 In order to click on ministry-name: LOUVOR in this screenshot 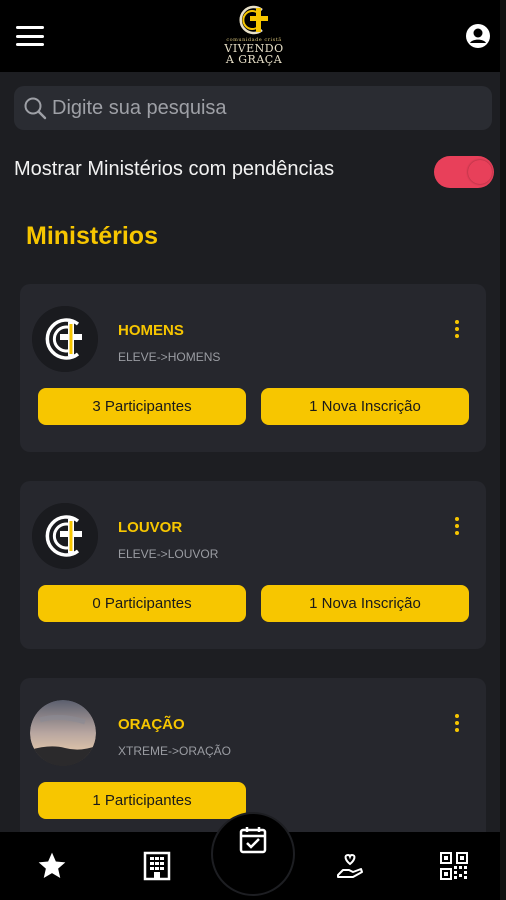, I will do `click(150, 527)`.